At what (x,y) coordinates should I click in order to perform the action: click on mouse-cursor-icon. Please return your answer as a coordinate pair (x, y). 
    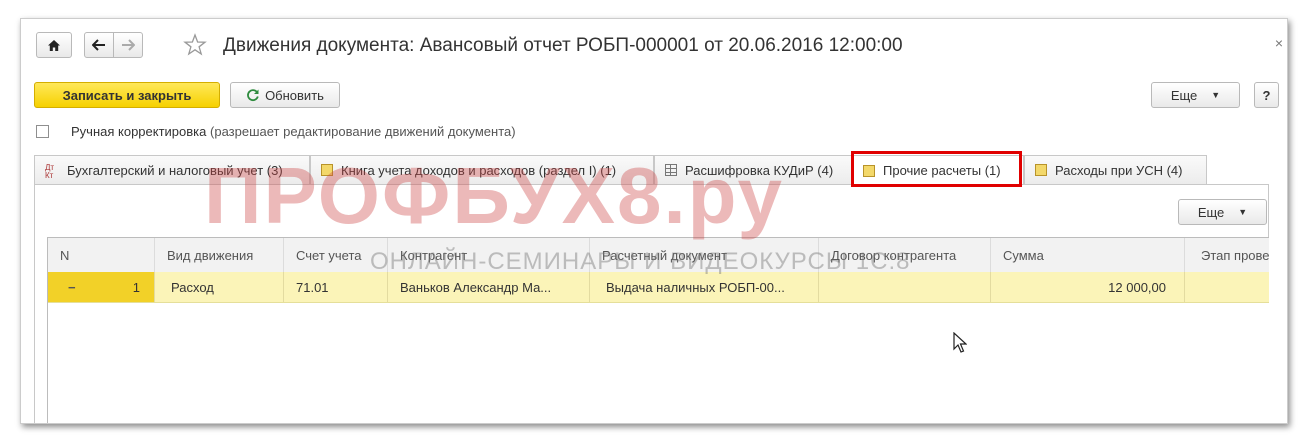
    Looking at the image, I should click on (960, 342).